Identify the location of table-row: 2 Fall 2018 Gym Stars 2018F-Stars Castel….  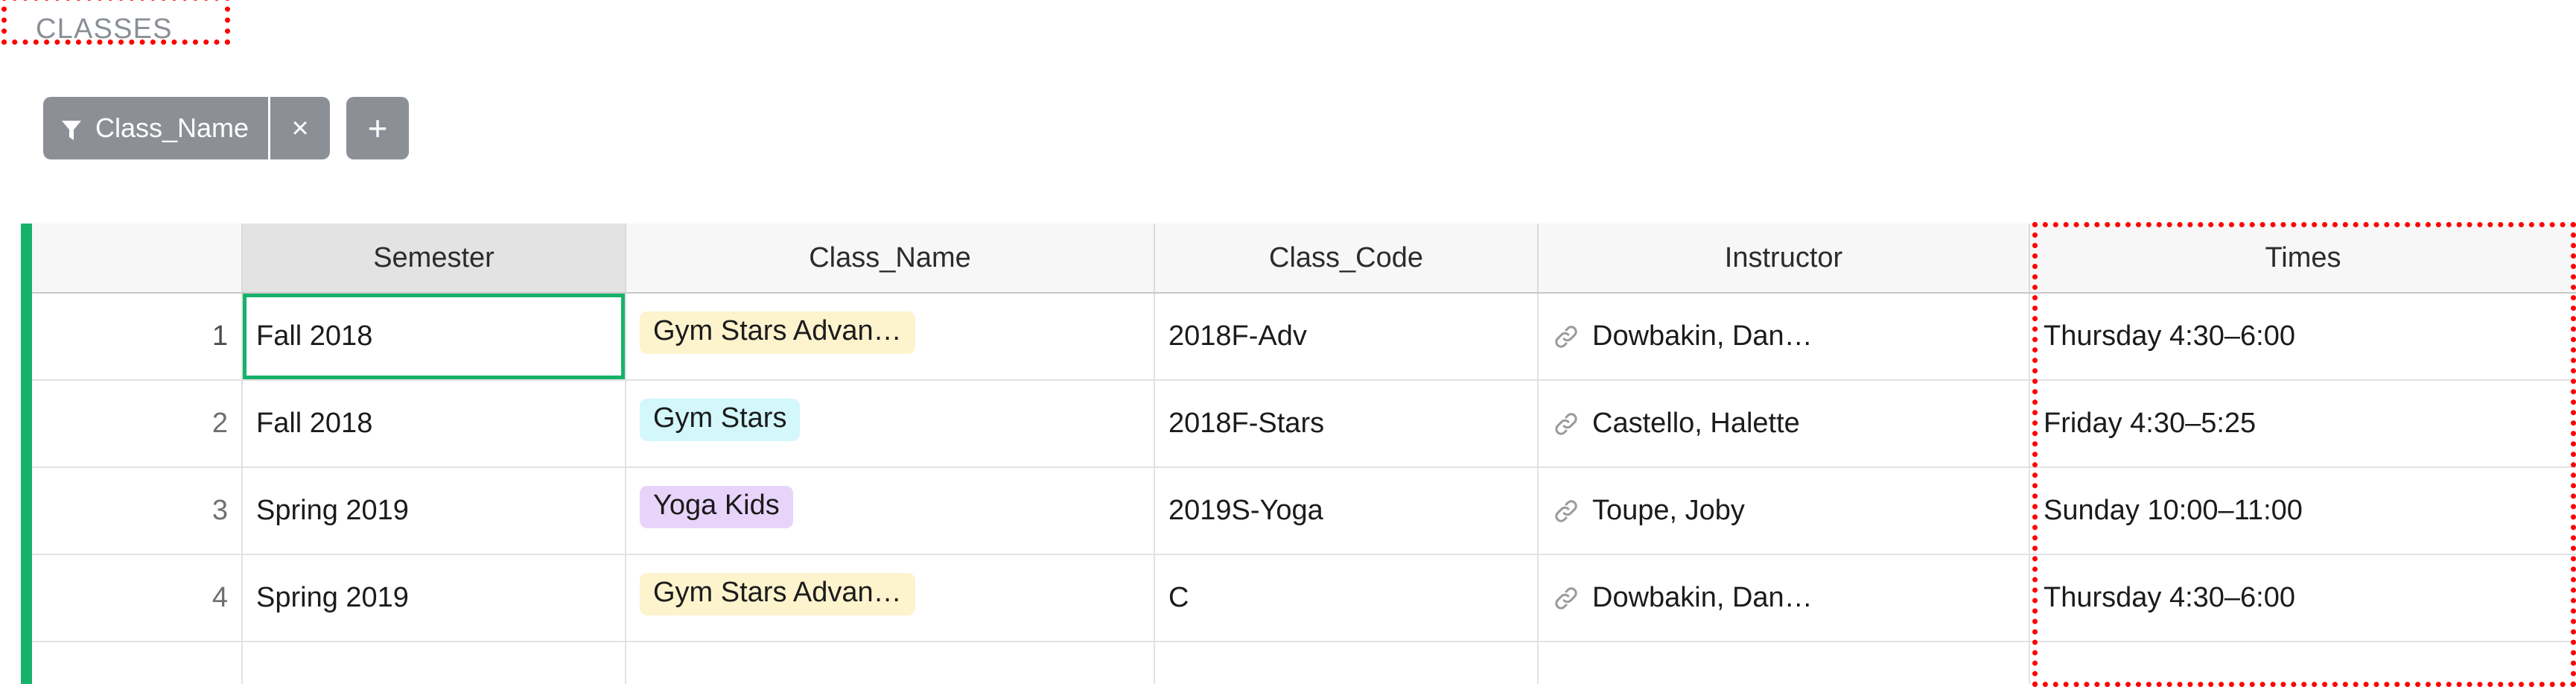
(1304, 424).